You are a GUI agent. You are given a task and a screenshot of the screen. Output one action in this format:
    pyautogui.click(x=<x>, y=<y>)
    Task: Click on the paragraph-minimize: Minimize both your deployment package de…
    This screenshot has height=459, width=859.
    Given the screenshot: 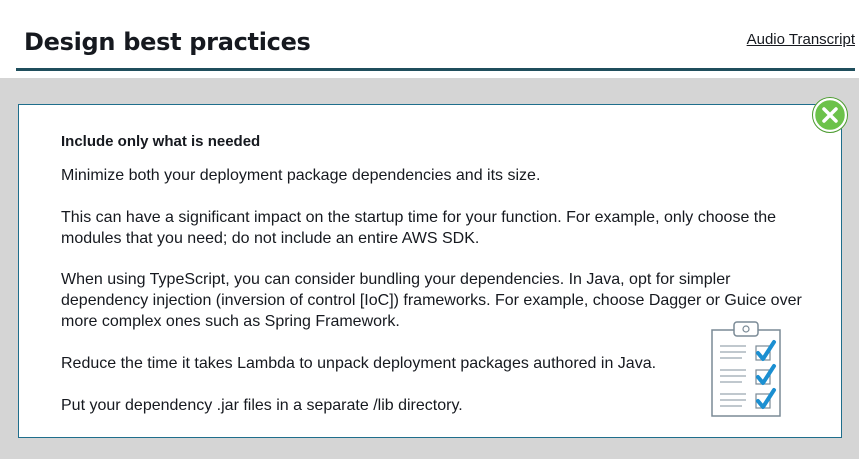 What is the action you would take?
    pyautogui.click(x=301, y=175)
    